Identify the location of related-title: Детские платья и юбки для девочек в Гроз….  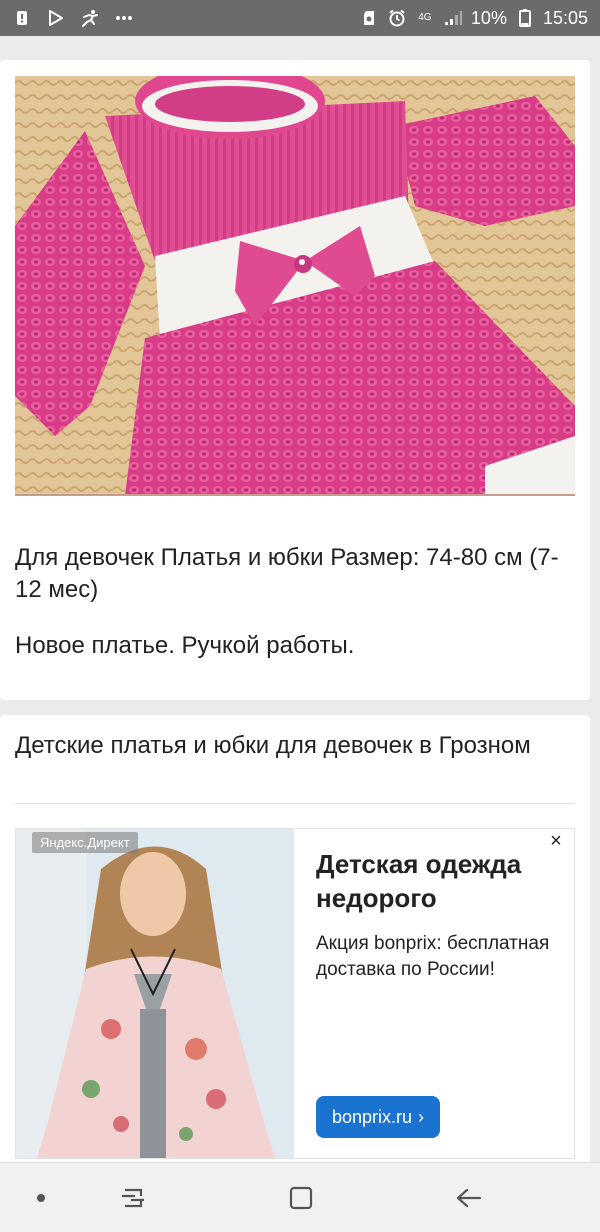
(295, 746).